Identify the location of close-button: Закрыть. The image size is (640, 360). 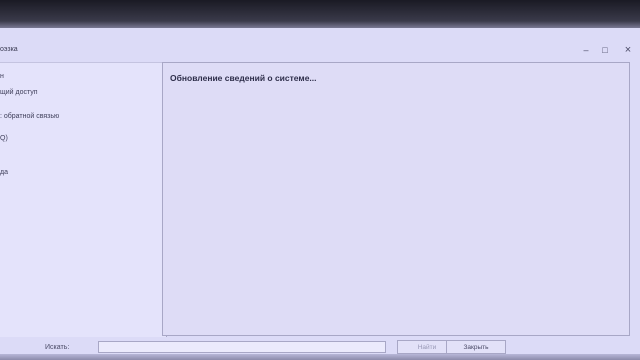
(476, 347).